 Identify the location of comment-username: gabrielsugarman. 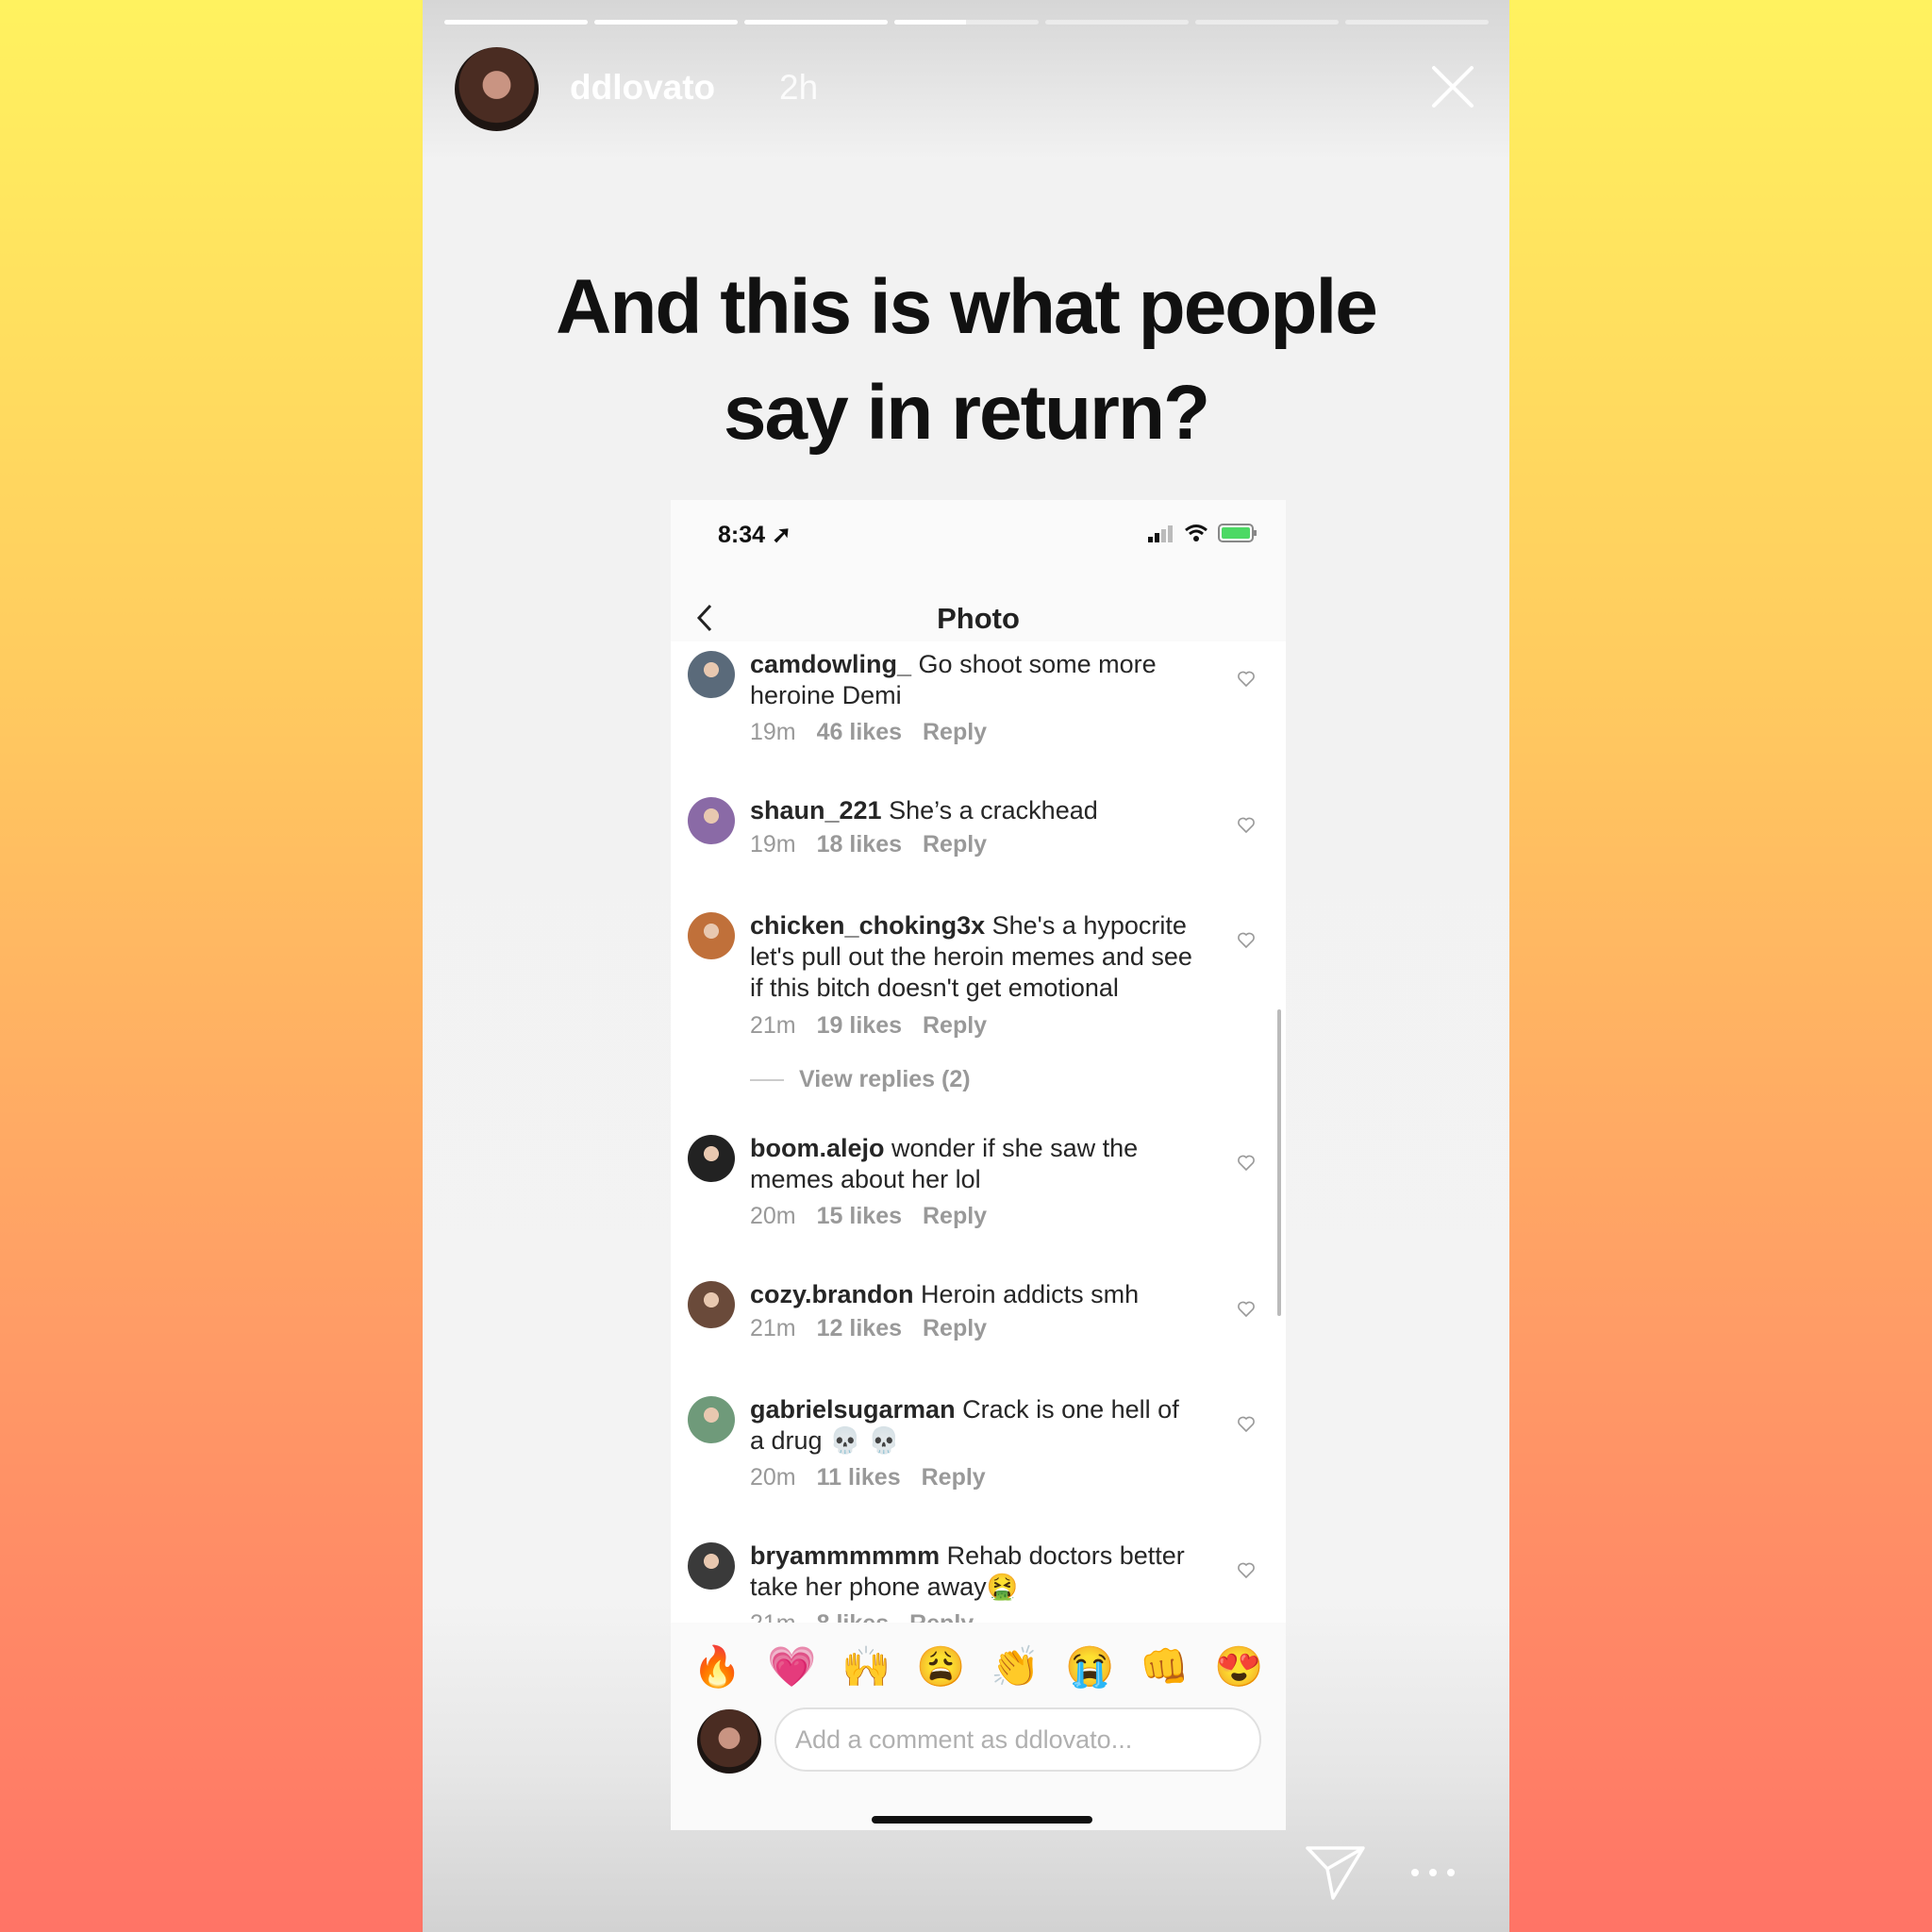
(853, 1410).